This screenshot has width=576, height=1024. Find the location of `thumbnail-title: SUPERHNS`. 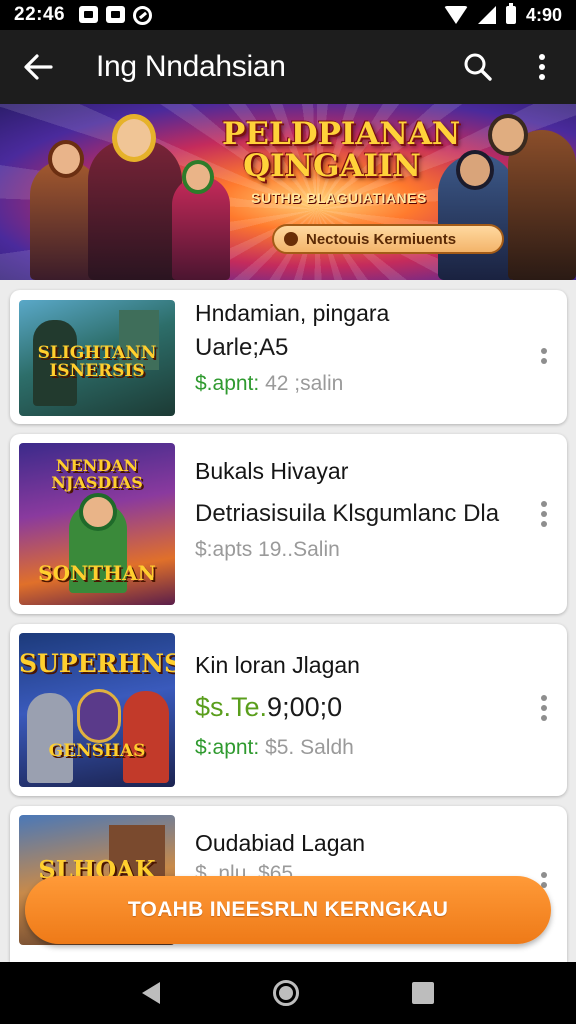

thumbnail-title: SUPERHNS is located at coordinates (97, 663).